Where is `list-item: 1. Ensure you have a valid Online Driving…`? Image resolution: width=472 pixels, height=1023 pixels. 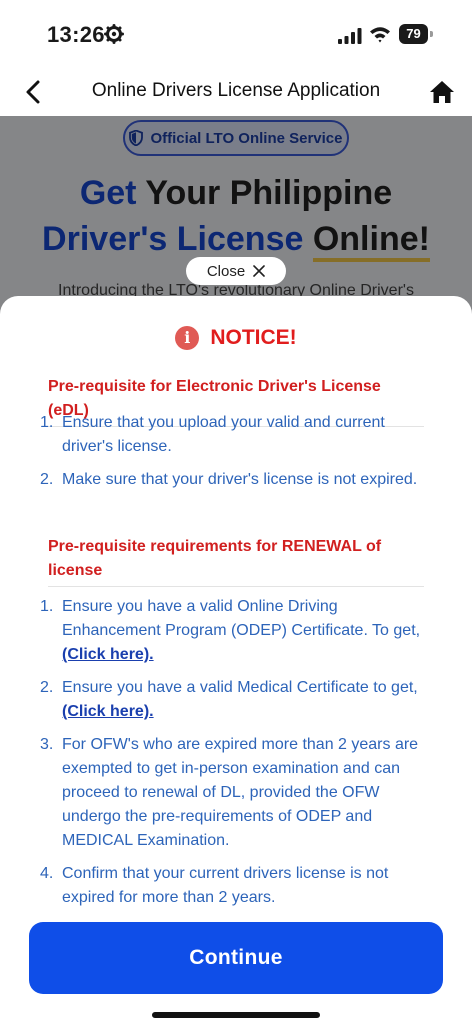 list-item: 1. Ensure you have a valid Online Driving… is located at coordinates (230, 630).